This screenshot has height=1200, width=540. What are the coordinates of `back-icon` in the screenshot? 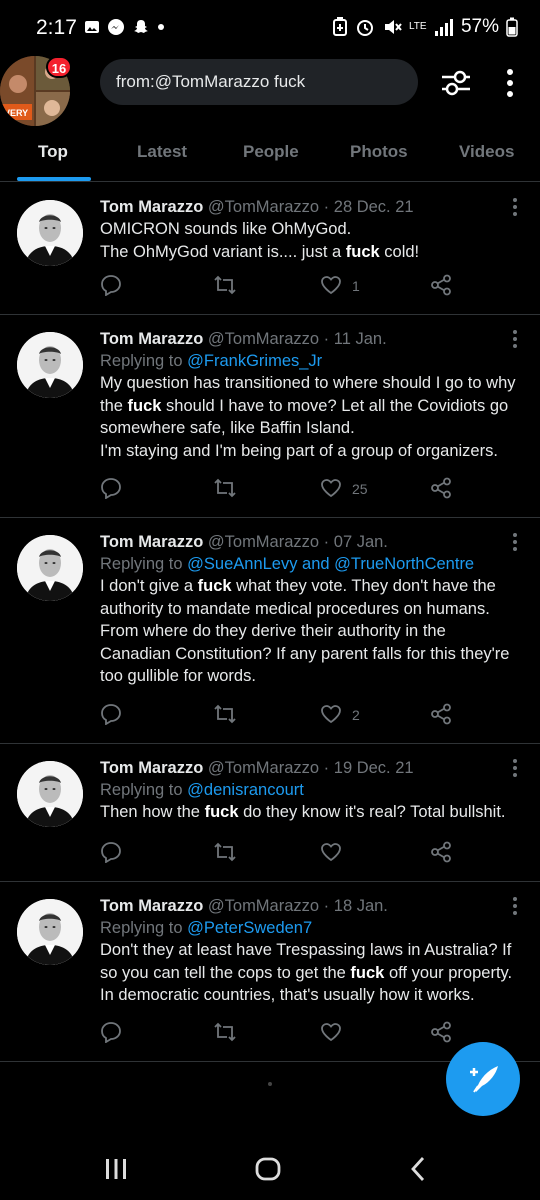 It's located at (418, 1169).